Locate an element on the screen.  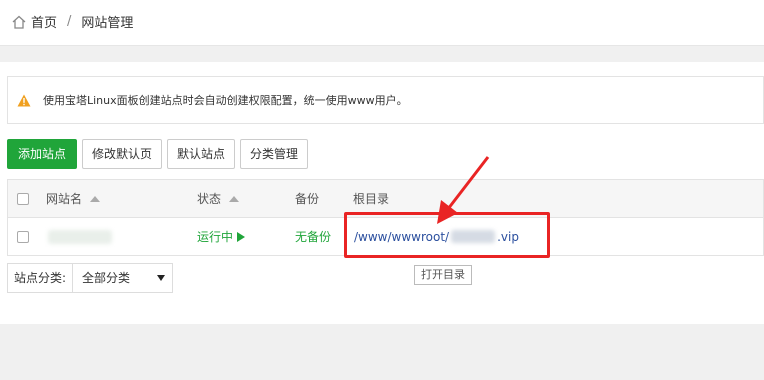
open-directory-tooltip: 打开目录 is located at coordinates (443, 275).